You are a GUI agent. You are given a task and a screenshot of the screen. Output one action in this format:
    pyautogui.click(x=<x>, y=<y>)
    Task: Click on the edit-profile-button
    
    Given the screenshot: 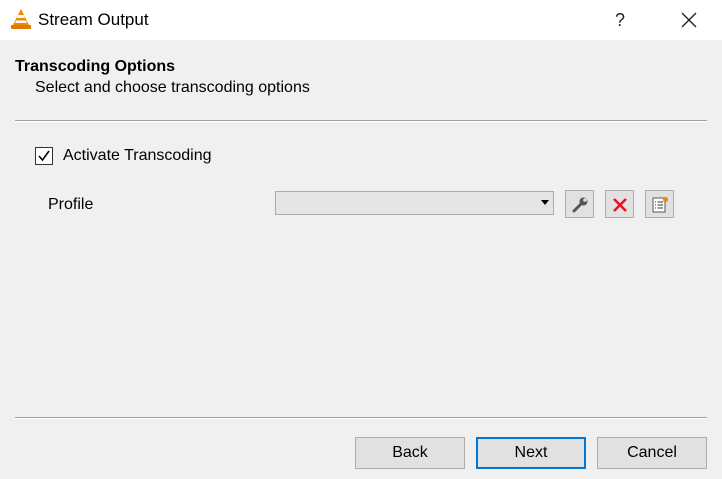 What is the action you would take?
    pyautogui.click(x=579, y=204)
    